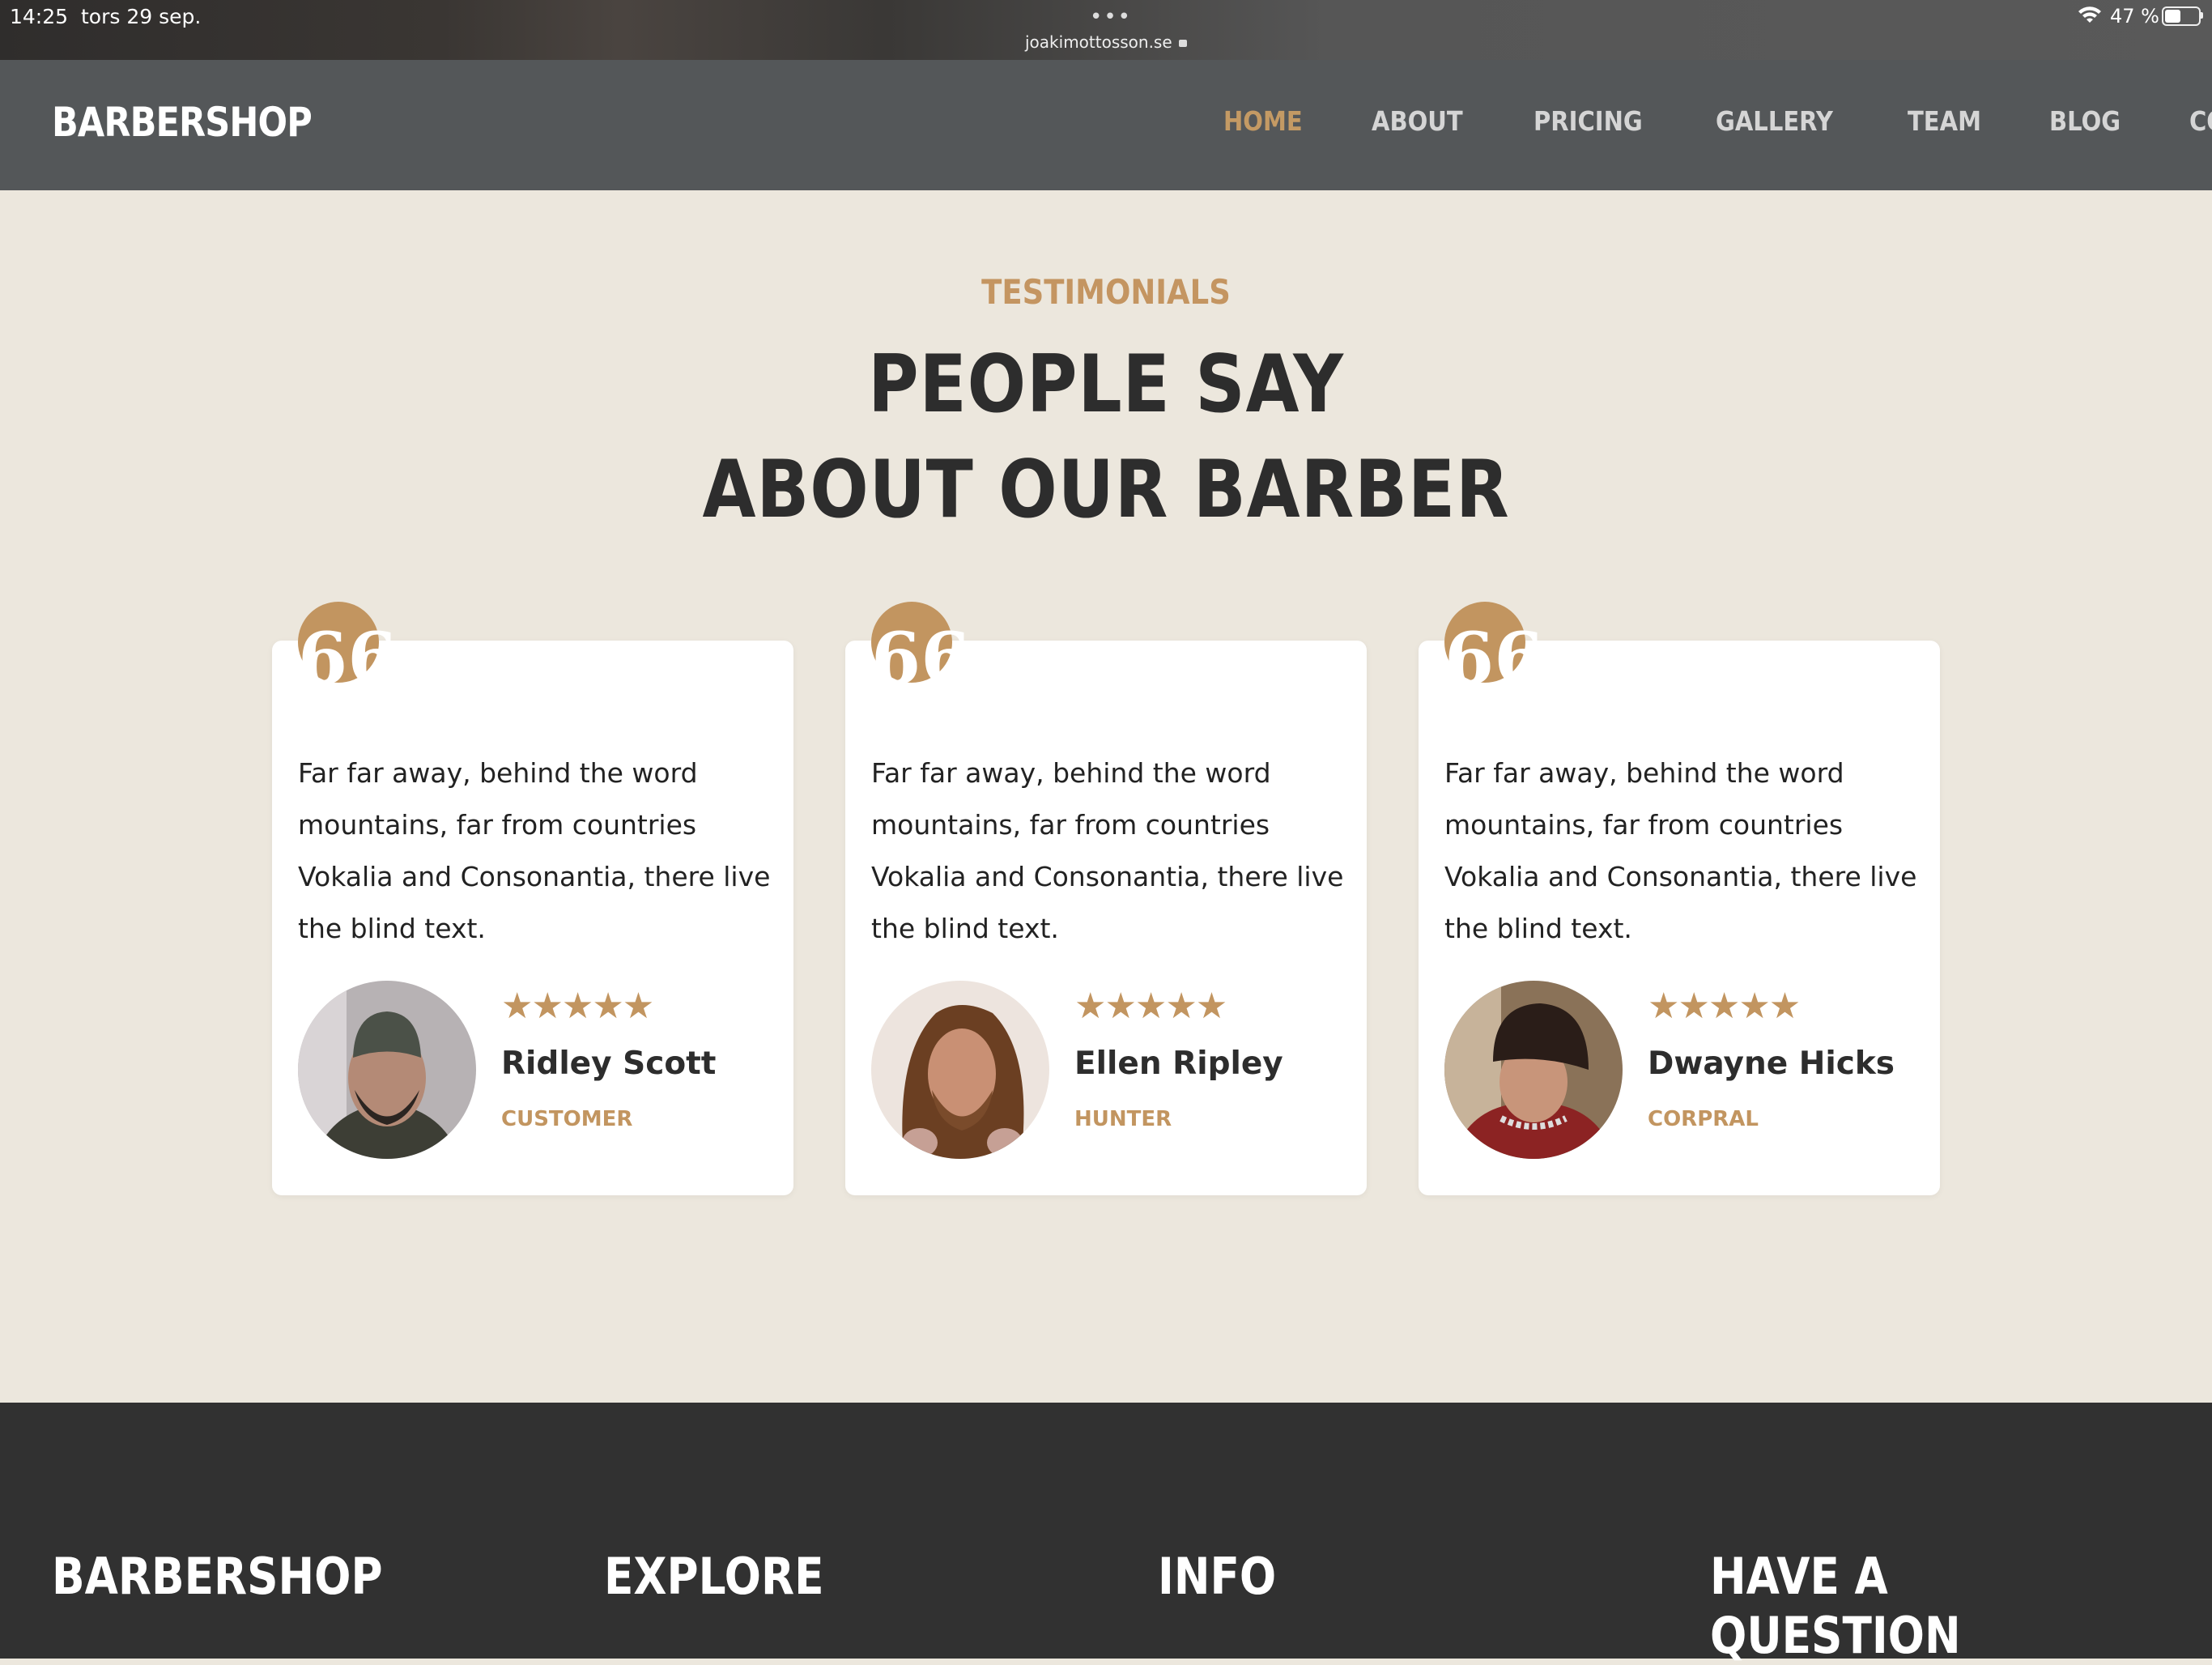  What do you see at coordinates (1772, 1063) in the screenshot?
I see `reviewer-name: Dwayne Hicks` at bounding box center [1772, 1063].